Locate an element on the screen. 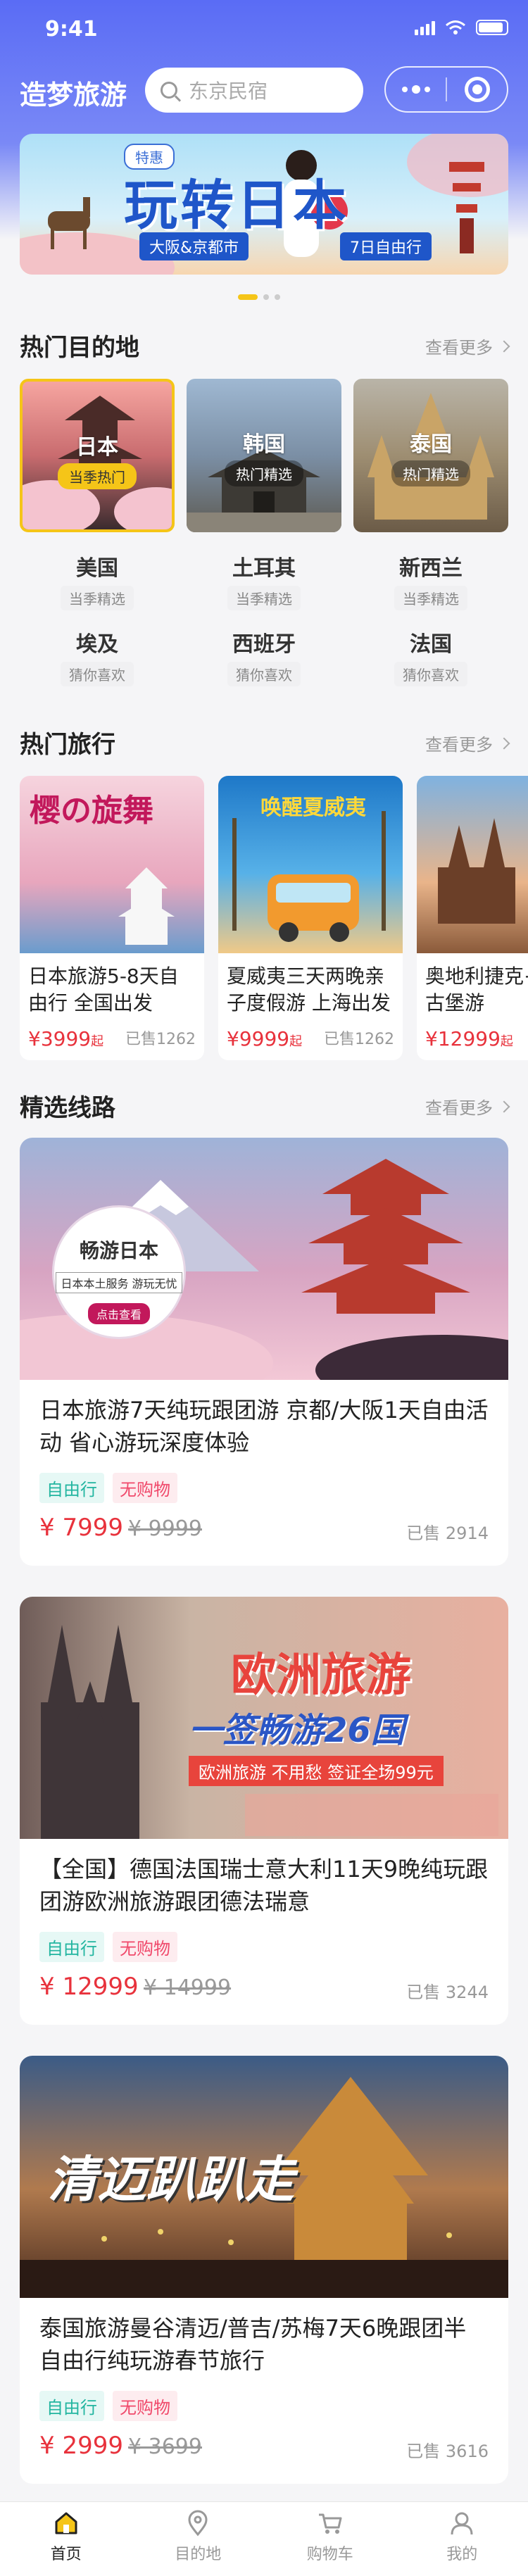 The image size is (528, 2576). prague-illustration is located at coordinates (476, 871).